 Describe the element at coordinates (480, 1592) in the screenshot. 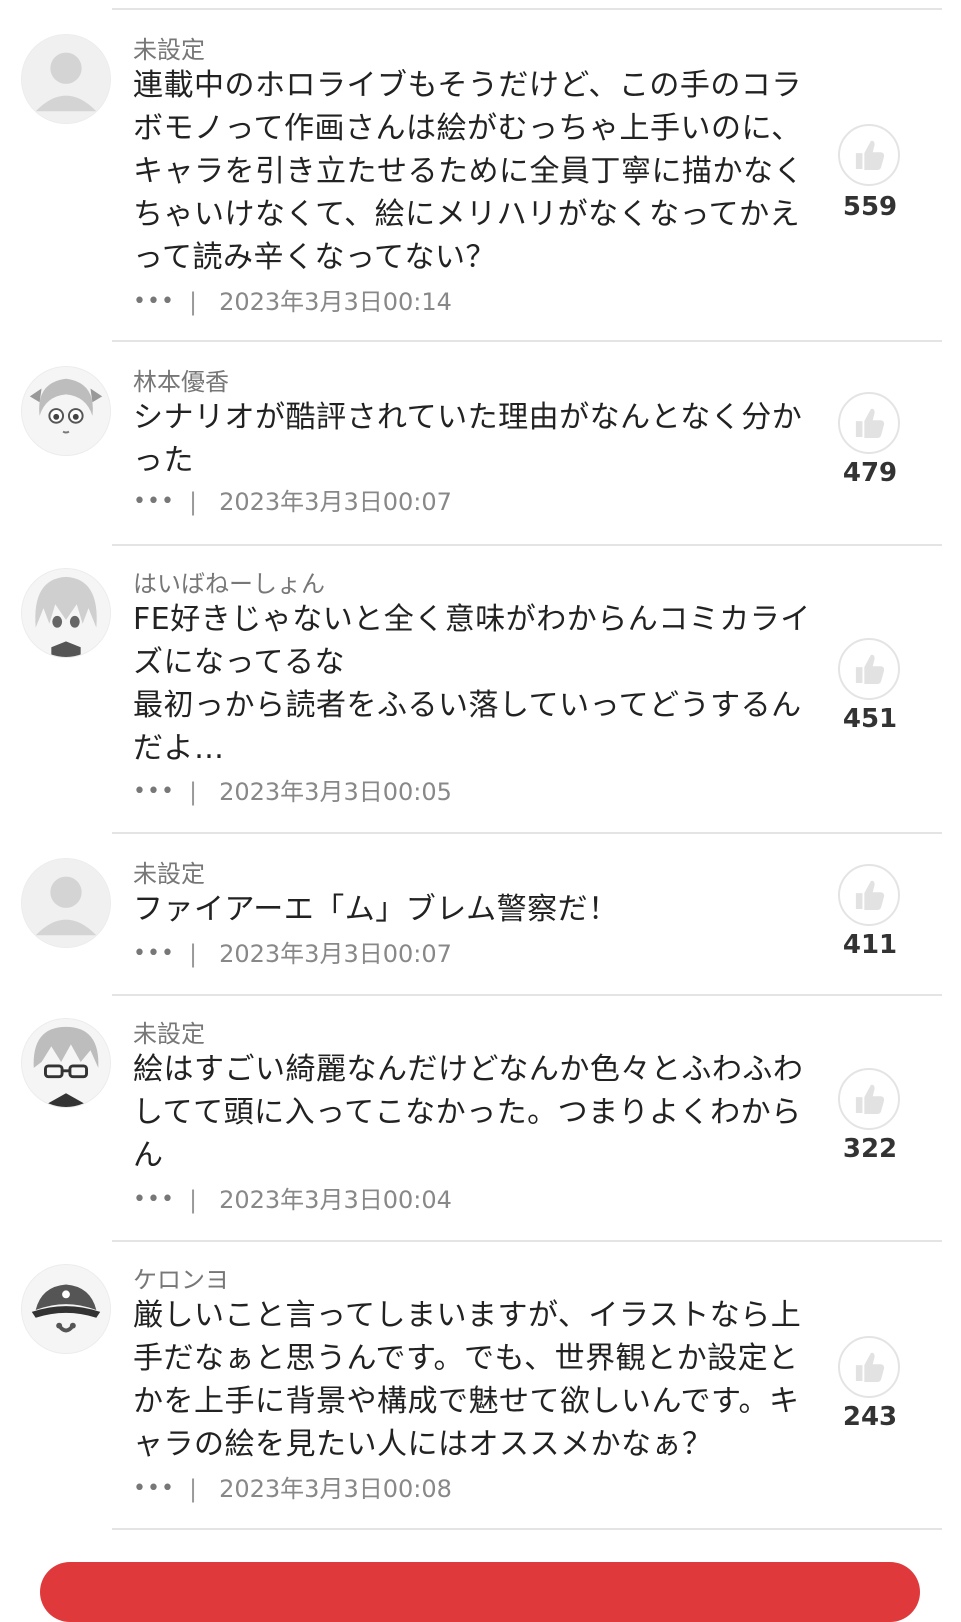

I see `bottom-action-bar` at that location.